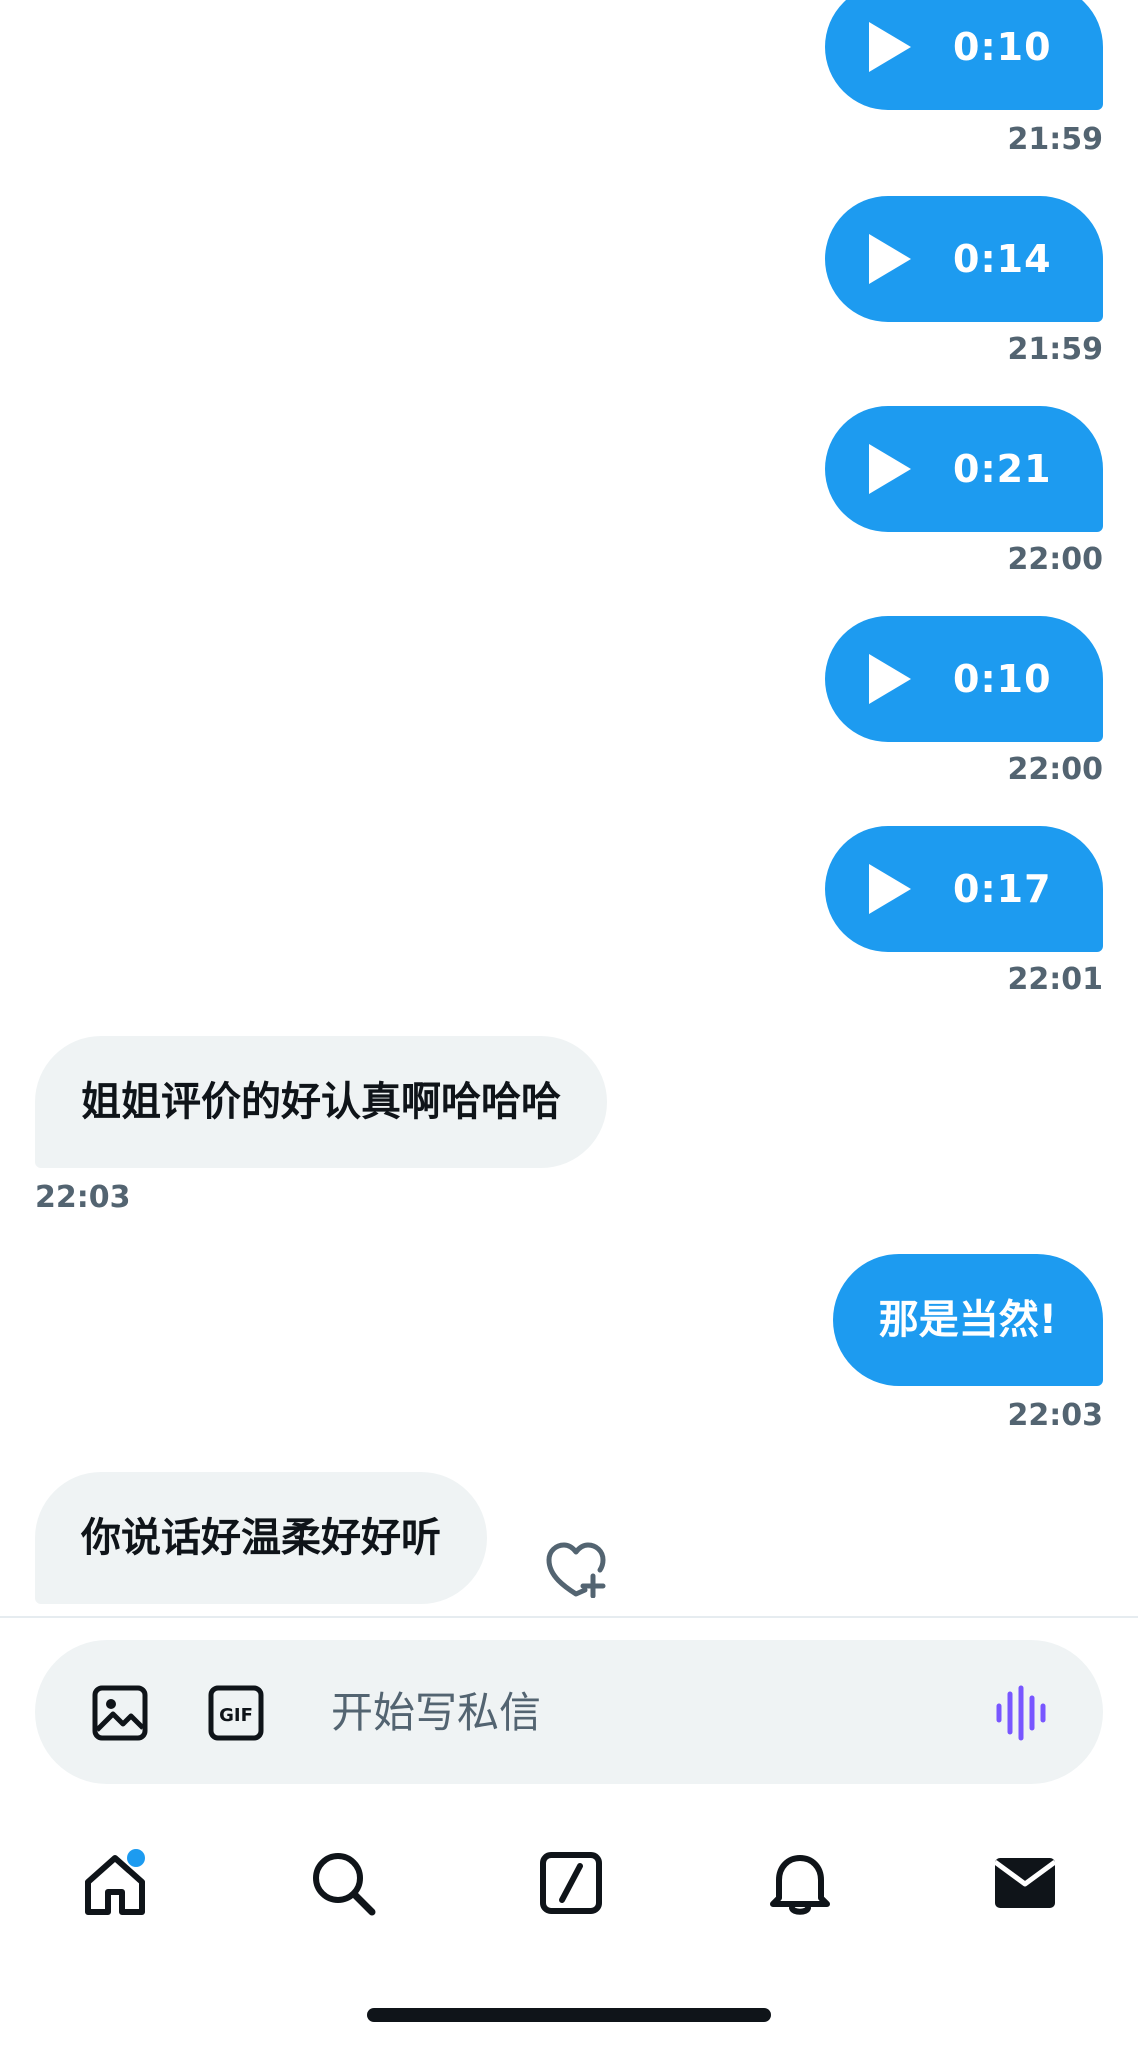 Image resolution: width=1138 pixels, height=2048 pixels. Describe the element at coordinates (1021, 1713) in the screenshot. I see `voice-waveform-icon` at that location.